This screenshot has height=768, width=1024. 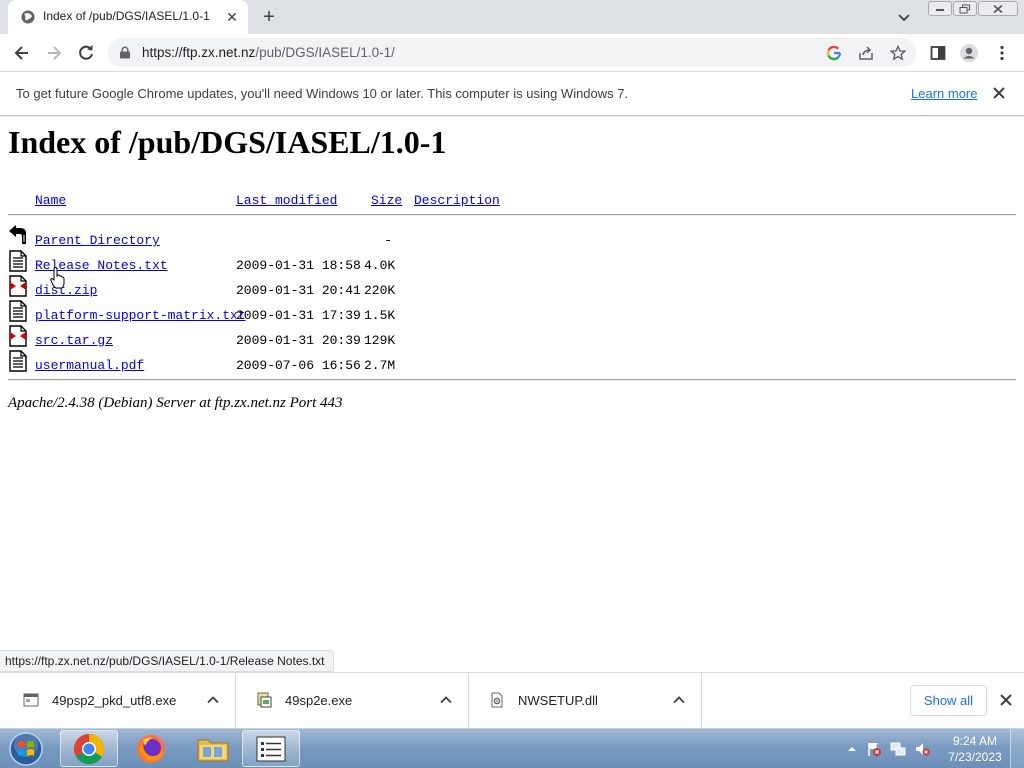 I want to click on file-size: 129K, so click(x=380, y=340).